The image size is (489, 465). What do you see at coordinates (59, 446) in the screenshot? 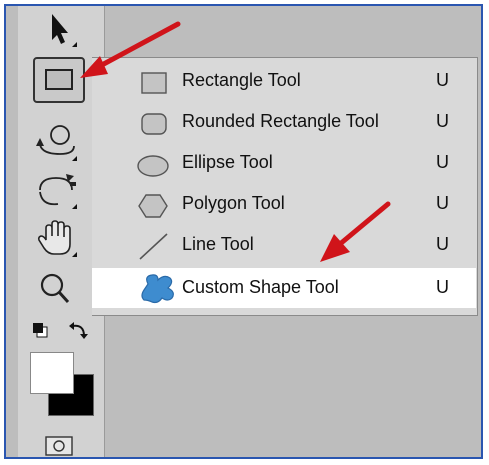
I see `quick-mask-icon` at bounding box center [59, 446].